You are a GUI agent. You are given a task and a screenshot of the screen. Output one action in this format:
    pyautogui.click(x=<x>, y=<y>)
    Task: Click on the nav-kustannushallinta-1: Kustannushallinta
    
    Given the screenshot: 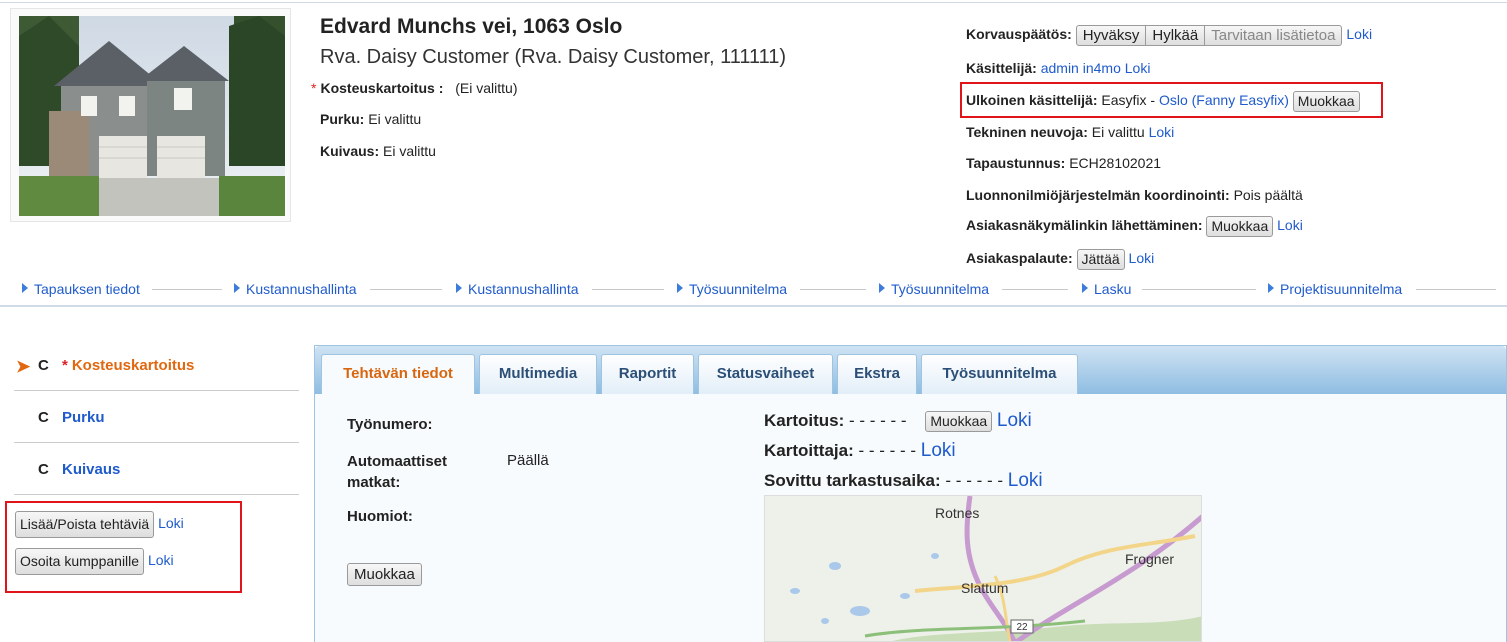 What is the action you would take?
    pyautogui.click(x=295, y=289)
    